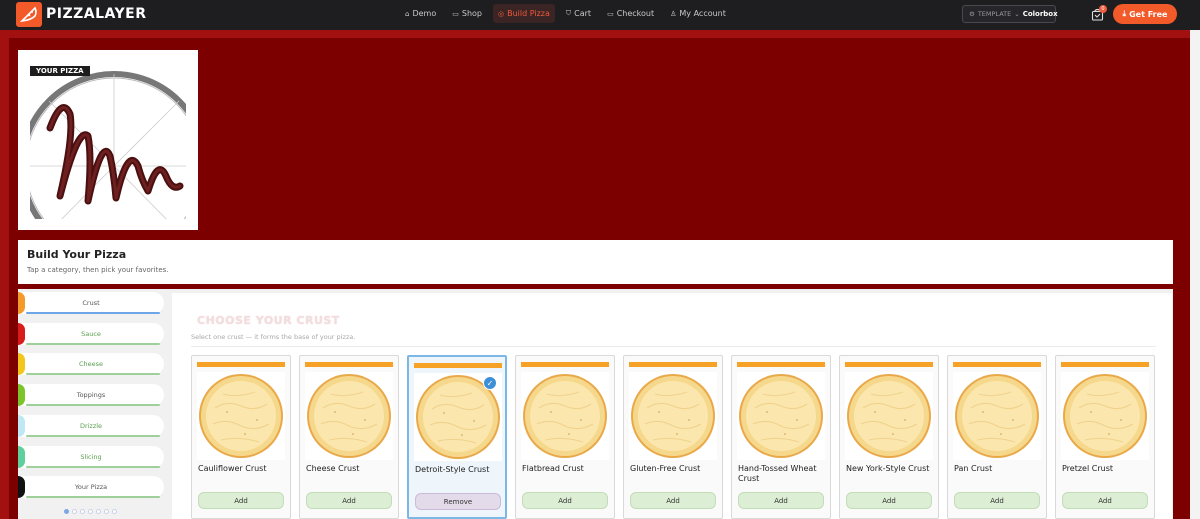 Image resolution: width=1200 pixels, height=519 pixels. I want to click on nav-item-checkout: ▭ Checkout, so click(630, 13).